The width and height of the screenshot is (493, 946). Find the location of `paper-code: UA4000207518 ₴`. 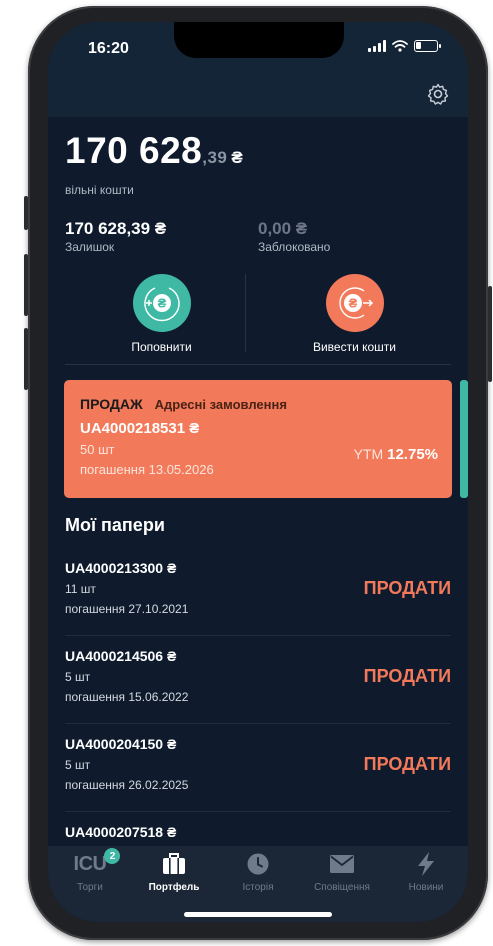

paper-code: UA4000207518 ₴ is located at coordinates (121, 832).